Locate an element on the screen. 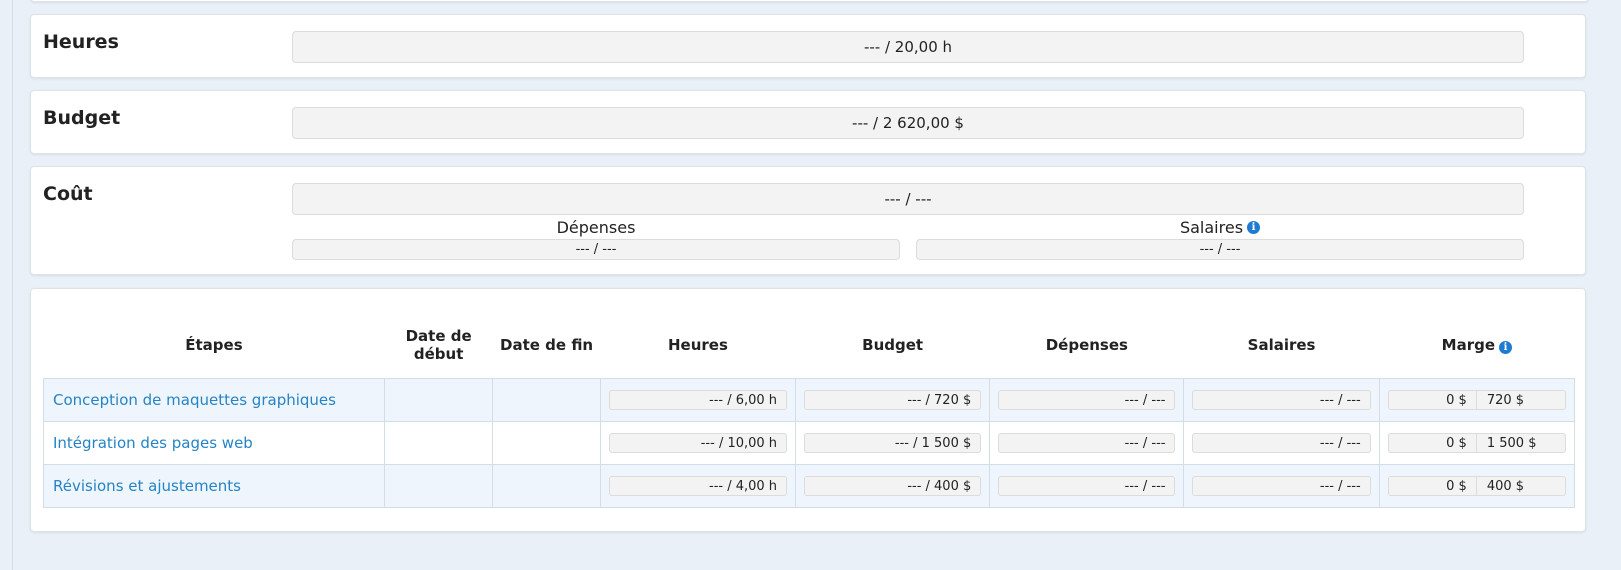 The image size is (1621, 570). expenses-label-text: Dépenses is located at coordinates (596, 227).